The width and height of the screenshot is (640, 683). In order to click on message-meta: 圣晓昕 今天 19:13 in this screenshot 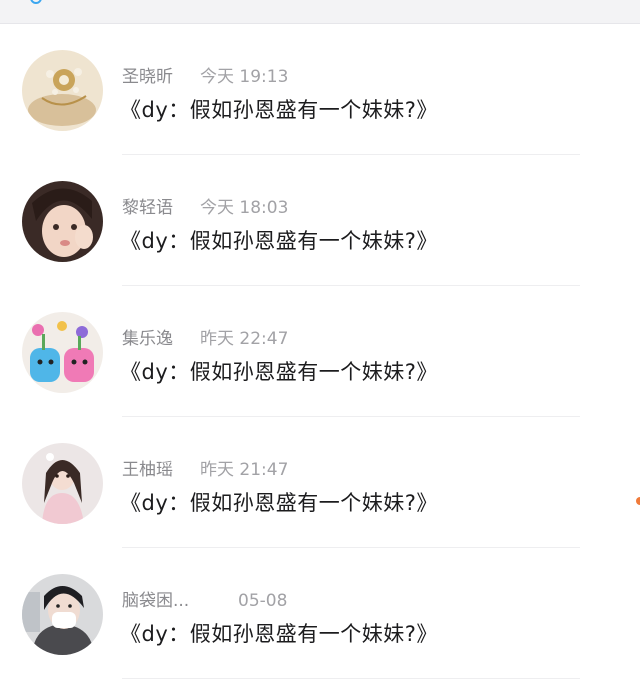, I will do `click(205, 74)`.